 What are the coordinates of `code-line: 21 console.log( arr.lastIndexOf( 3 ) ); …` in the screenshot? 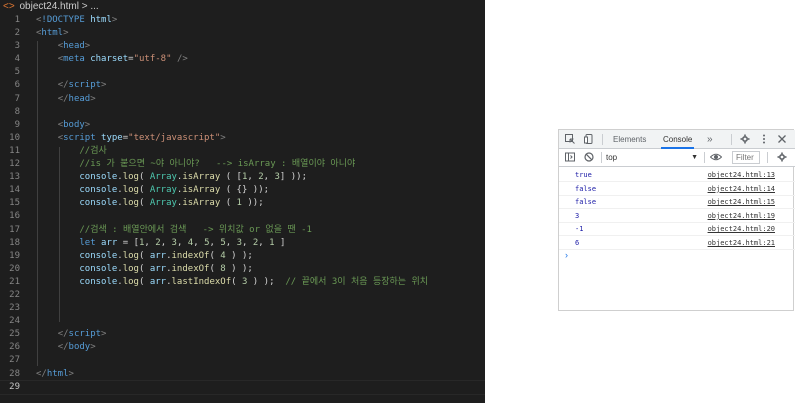 It's located at (242, 282).